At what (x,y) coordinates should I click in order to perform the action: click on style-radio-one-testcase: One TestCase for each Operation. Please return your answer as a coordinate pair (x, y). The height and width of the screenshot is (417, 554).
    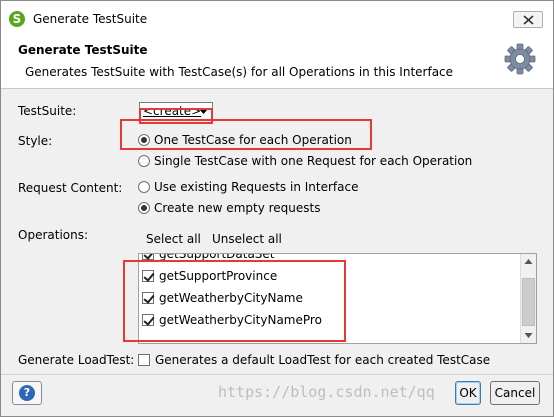
    Looking at the image, I should click on (245, 140).